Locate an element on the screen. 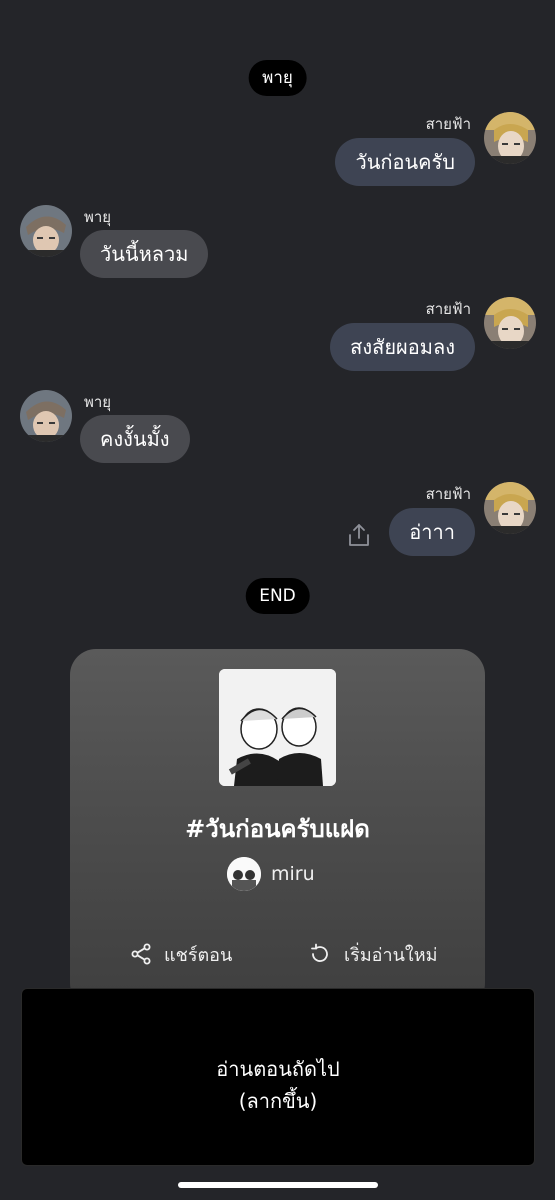 The height and width of the screenshot is (1200, 555). message-bubble: วันนี้หลวม is located at coordinates (144, 254).